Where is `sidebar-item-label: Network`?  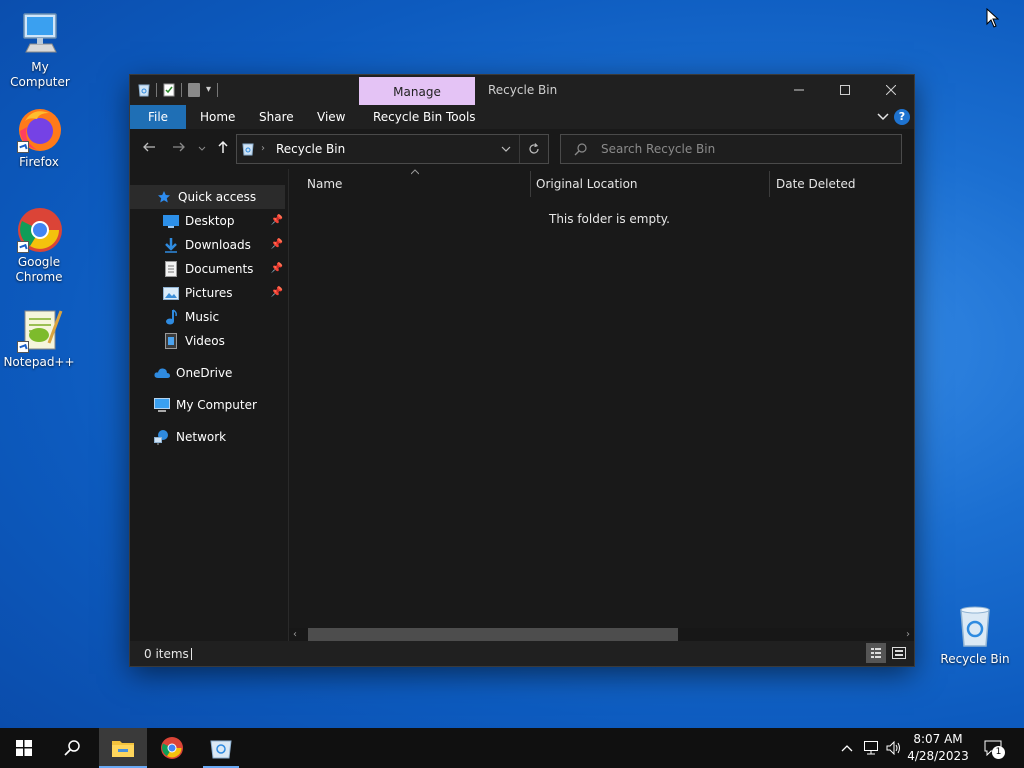
sidebar-item-label: Network is located at coordinates (201, 437).